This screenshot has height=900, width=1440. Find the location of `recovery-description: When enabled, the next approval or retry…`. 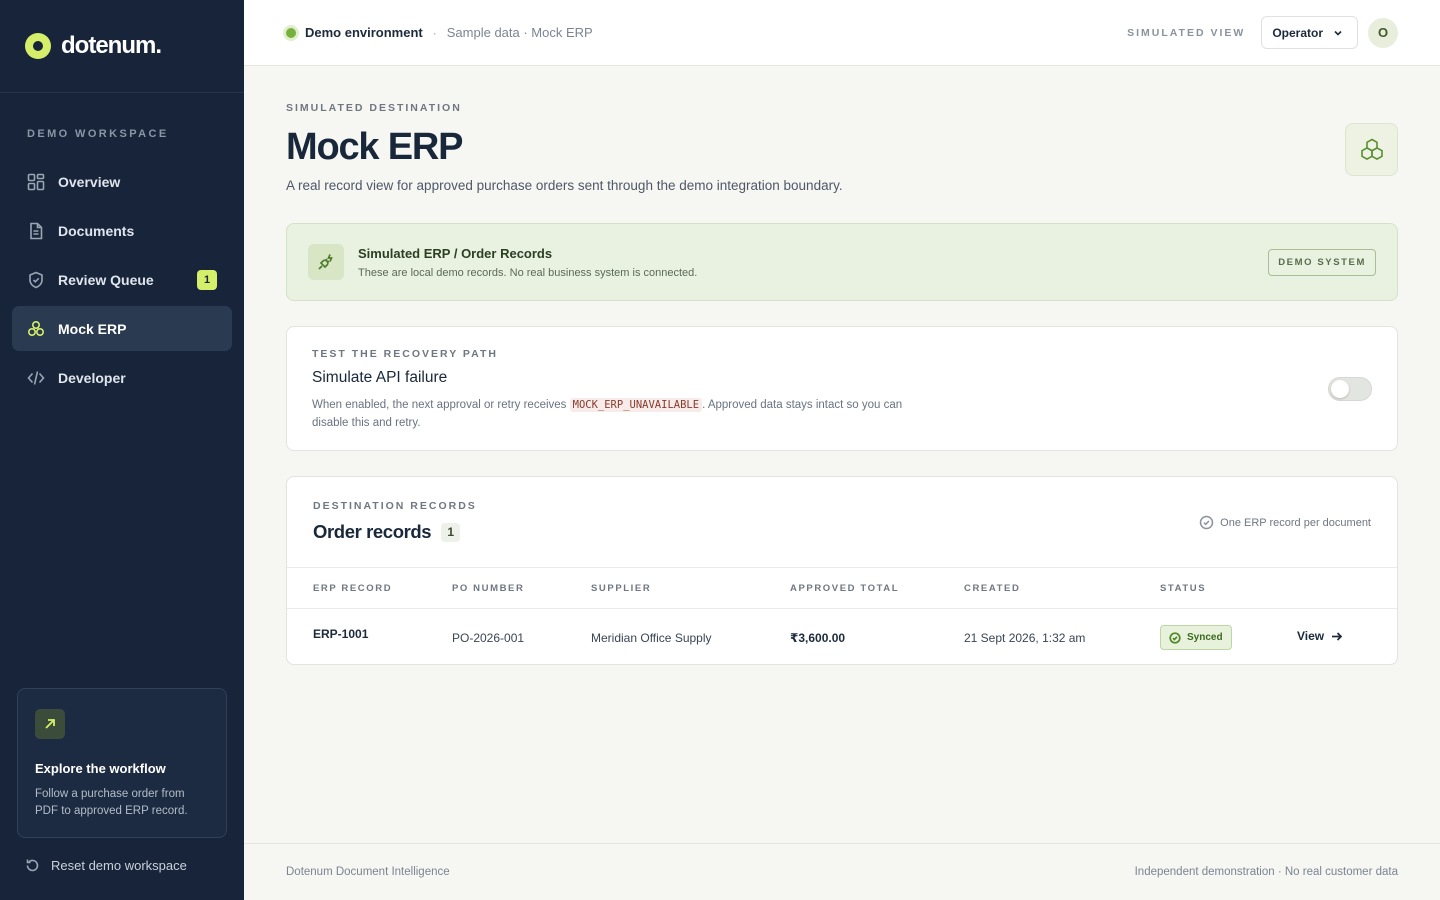

recovery-description: When enabled, the next approval or retry… is located at coordinates (622, 414).